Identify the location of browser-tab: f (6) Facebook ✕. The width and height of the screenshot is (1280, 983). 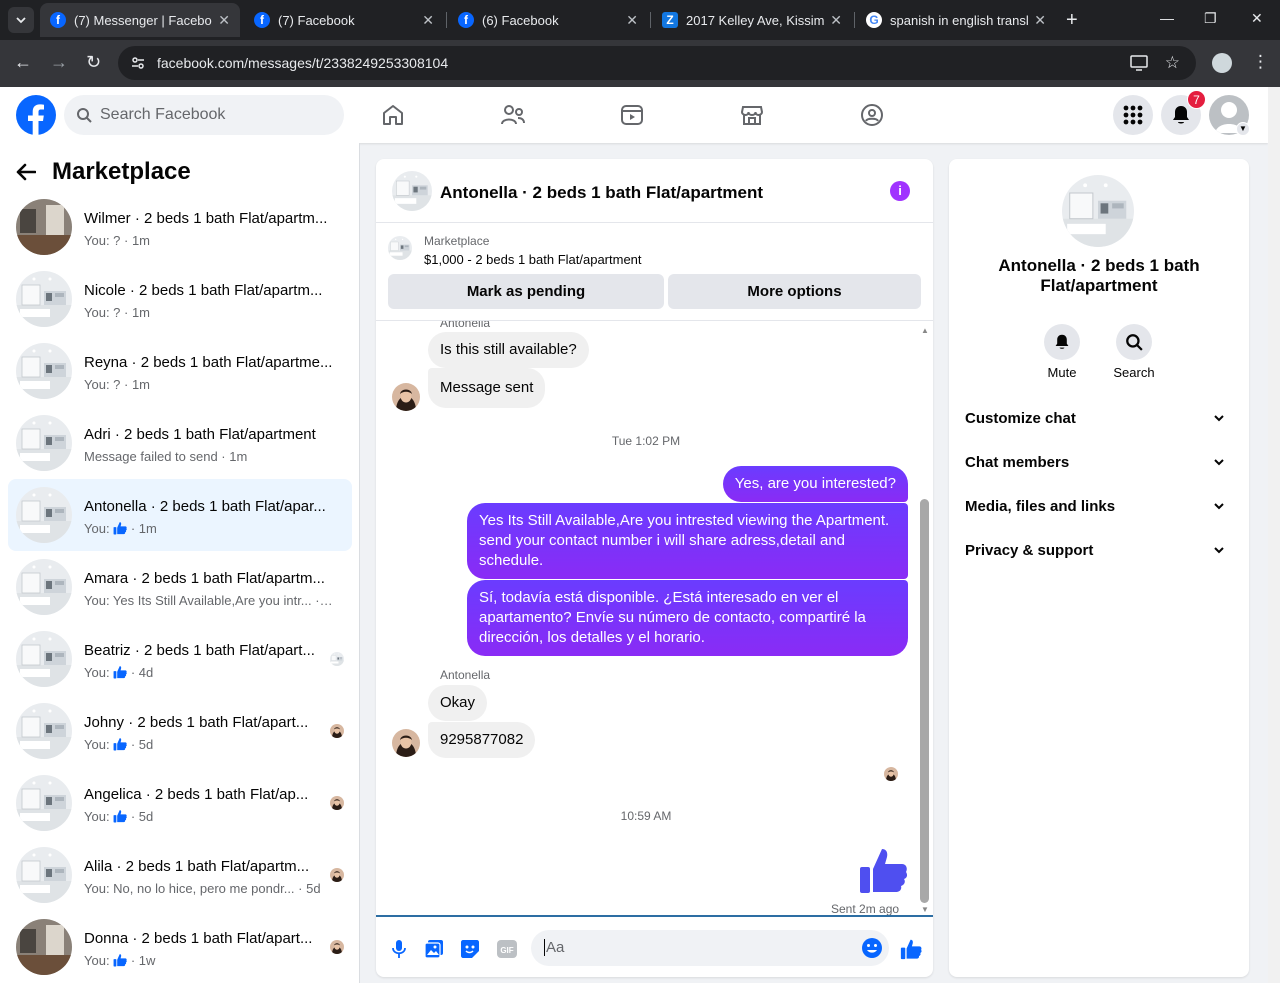
(548, 20).